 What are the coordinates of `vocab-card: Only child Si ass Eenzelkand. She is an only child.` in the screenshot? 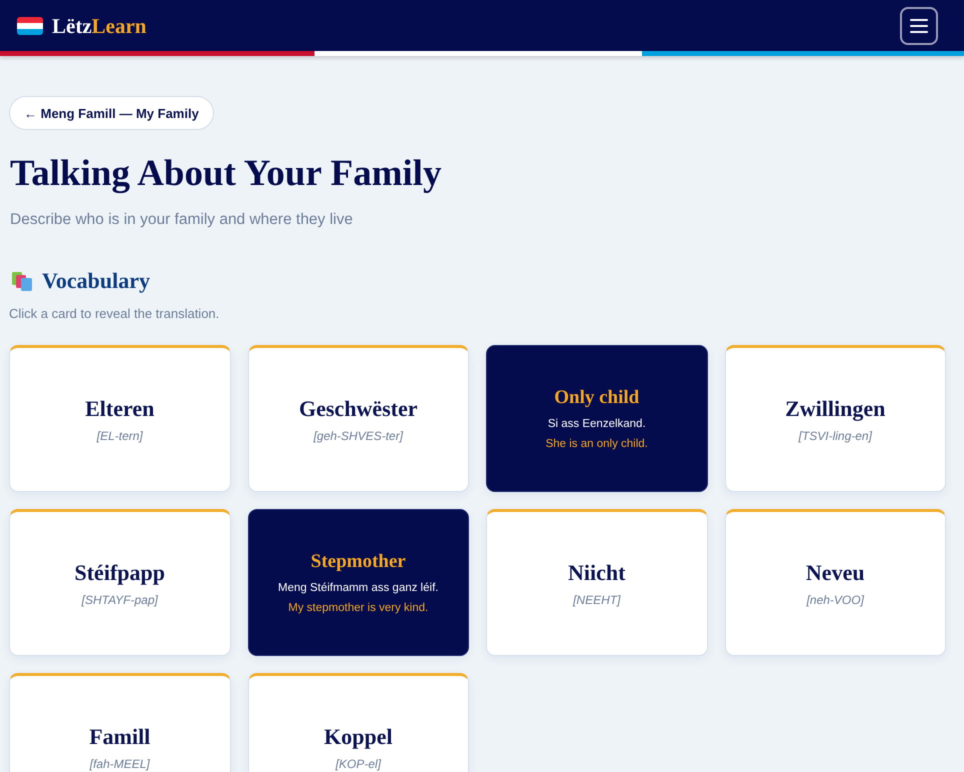 It's located at (597, 418).